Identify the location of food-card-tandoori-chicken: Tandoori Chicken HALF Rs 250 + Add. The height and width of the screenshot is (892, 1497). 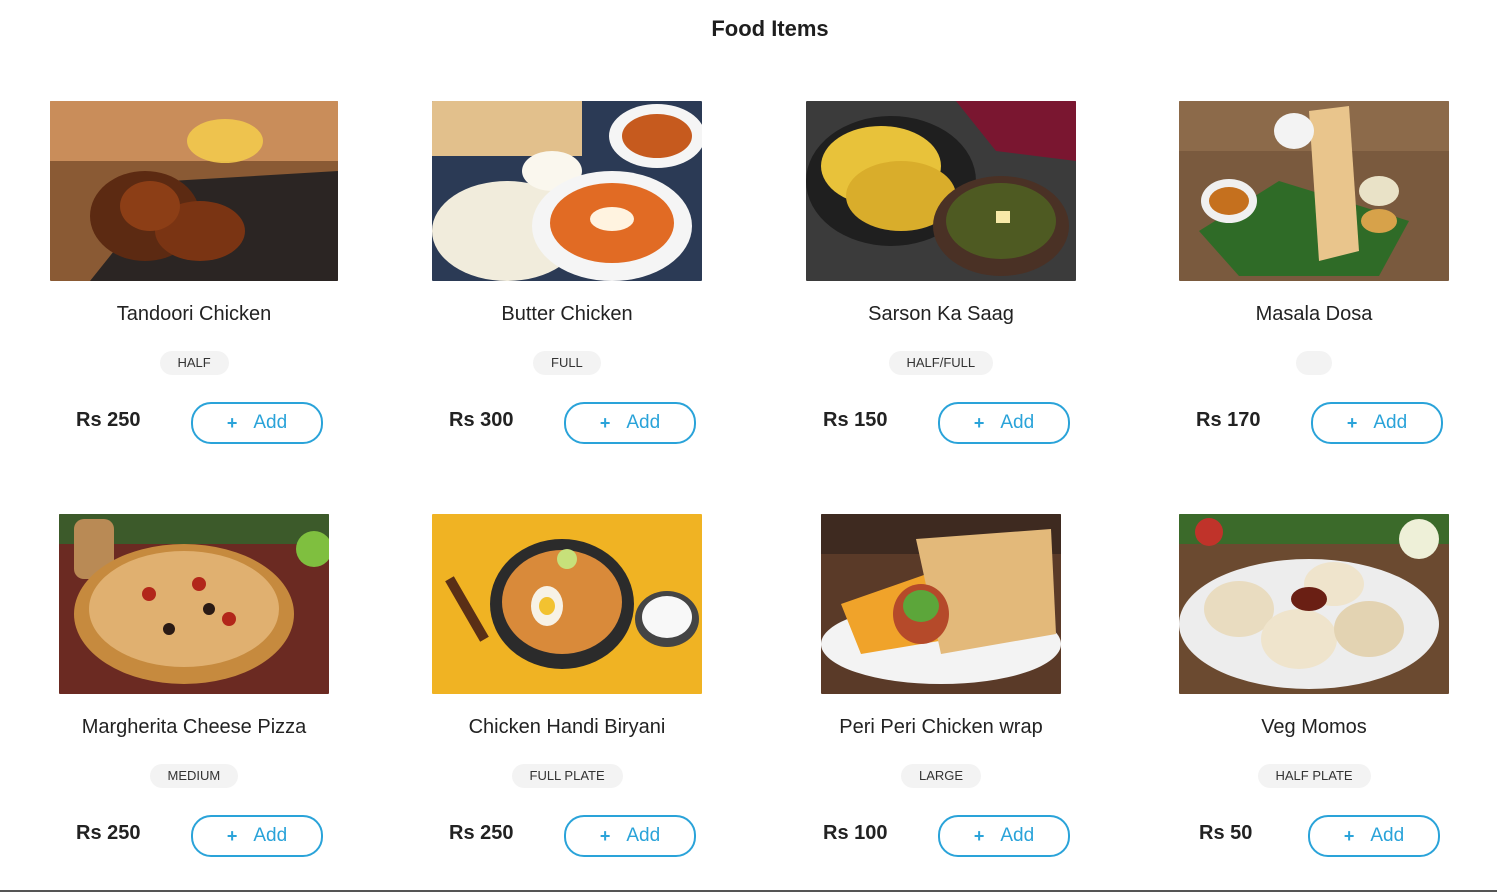
(194, 272).